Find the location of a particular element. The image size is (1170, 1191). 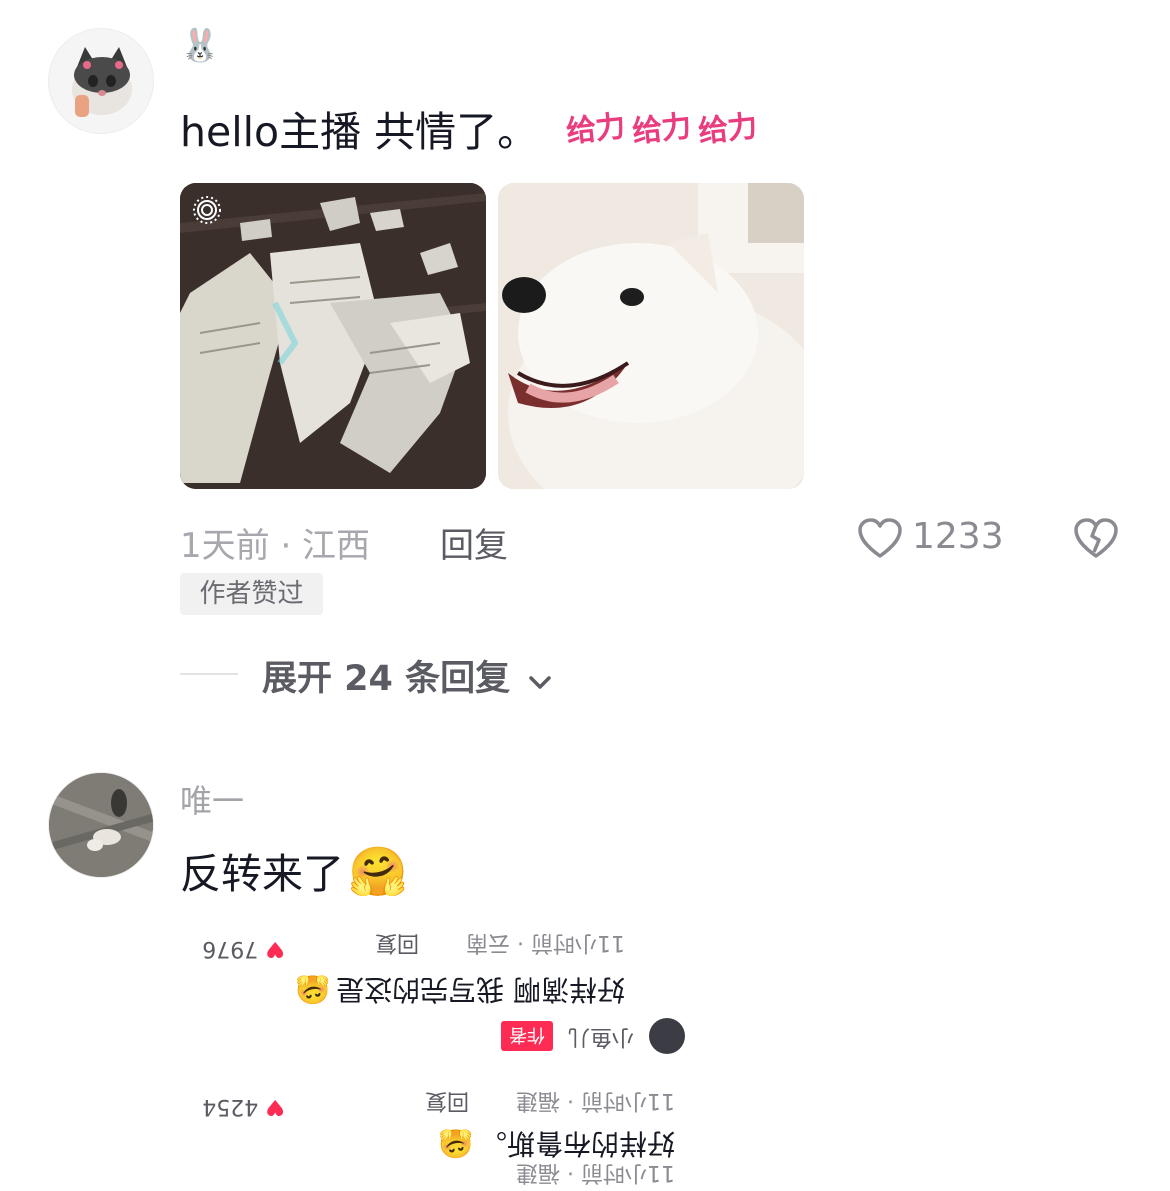

torn-papers-photo is located at coordinates (333, 336).